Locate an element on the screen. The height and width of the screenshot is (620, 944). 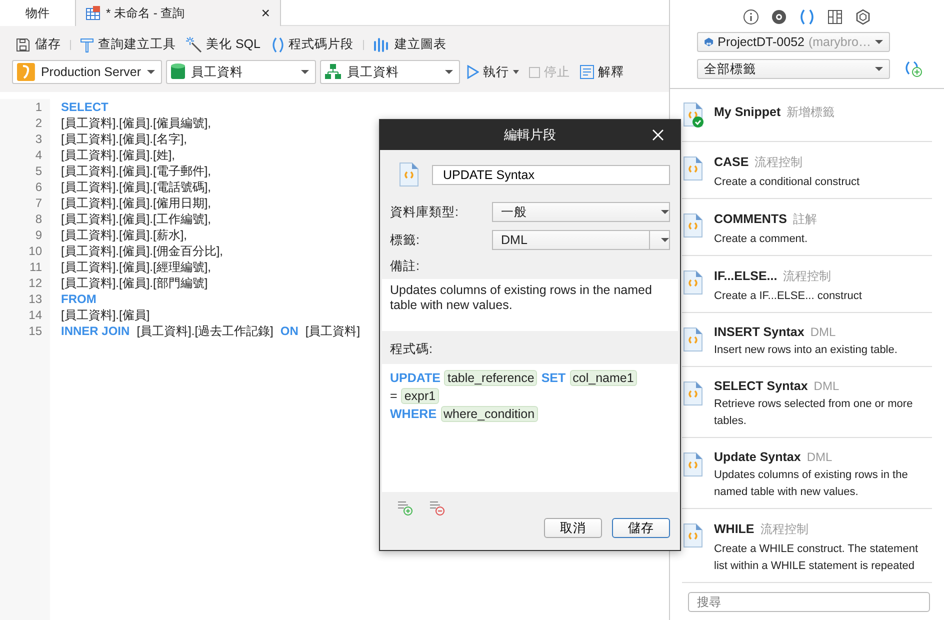
code-text: [員工資料].[僱員].[工作編號], is located at coordinates (136, 219).